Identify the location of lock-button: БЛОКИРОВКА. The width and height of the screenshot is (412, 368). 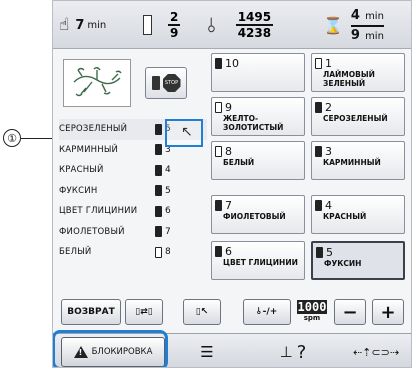
(110, 348).